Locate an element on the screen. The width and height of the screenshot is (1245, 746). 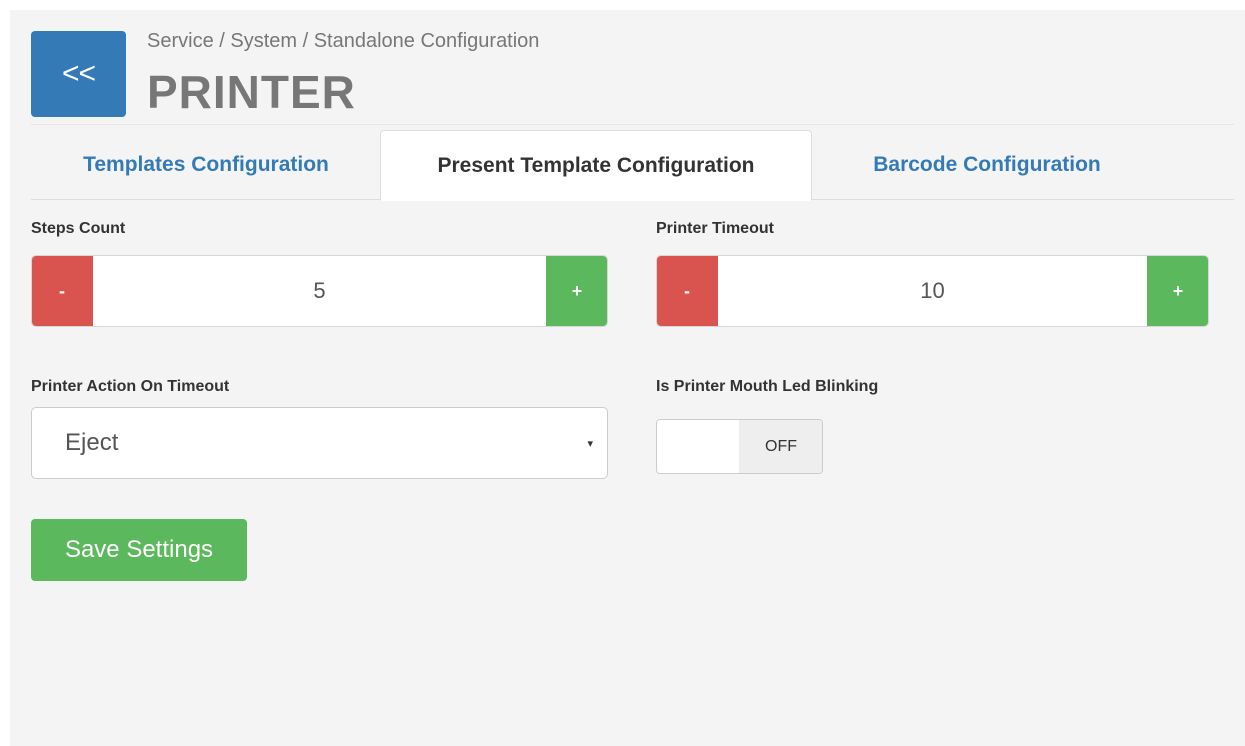
header-divider is located at coordinates (632, 124).